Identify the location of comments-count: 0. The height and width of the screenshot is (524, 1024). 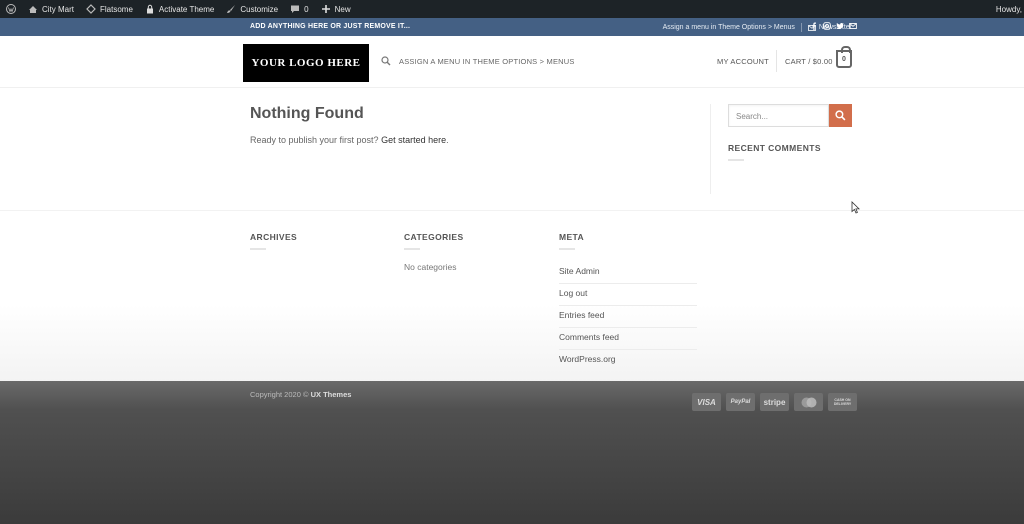
(306, 9).